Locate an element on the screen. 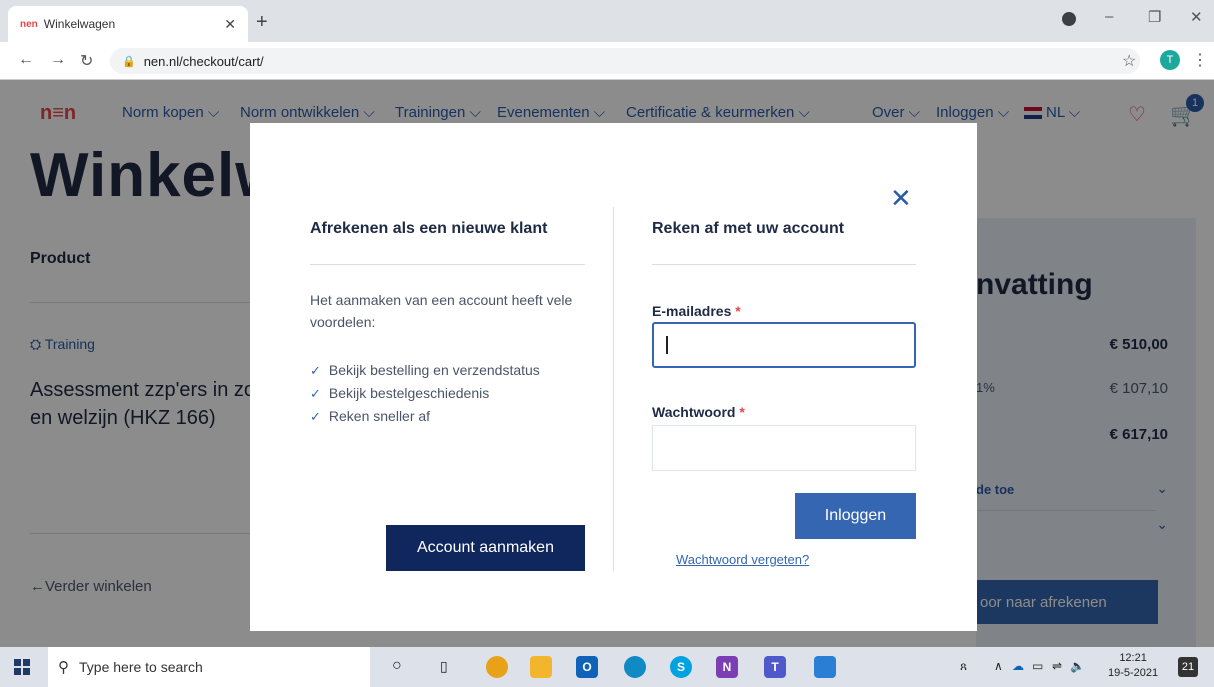 The height and width of the screenshot is (687, 1214). email-label: E-mailadres * is located at coordinates (696, 311).